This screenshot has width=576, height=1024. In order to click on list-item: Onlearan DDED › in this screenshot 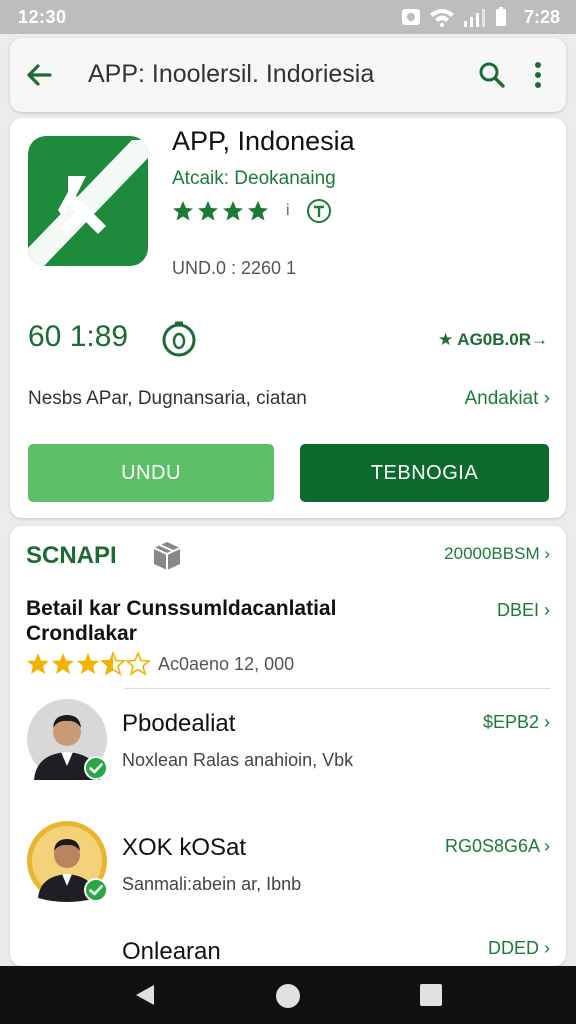, I will do `click(288, 949)`.